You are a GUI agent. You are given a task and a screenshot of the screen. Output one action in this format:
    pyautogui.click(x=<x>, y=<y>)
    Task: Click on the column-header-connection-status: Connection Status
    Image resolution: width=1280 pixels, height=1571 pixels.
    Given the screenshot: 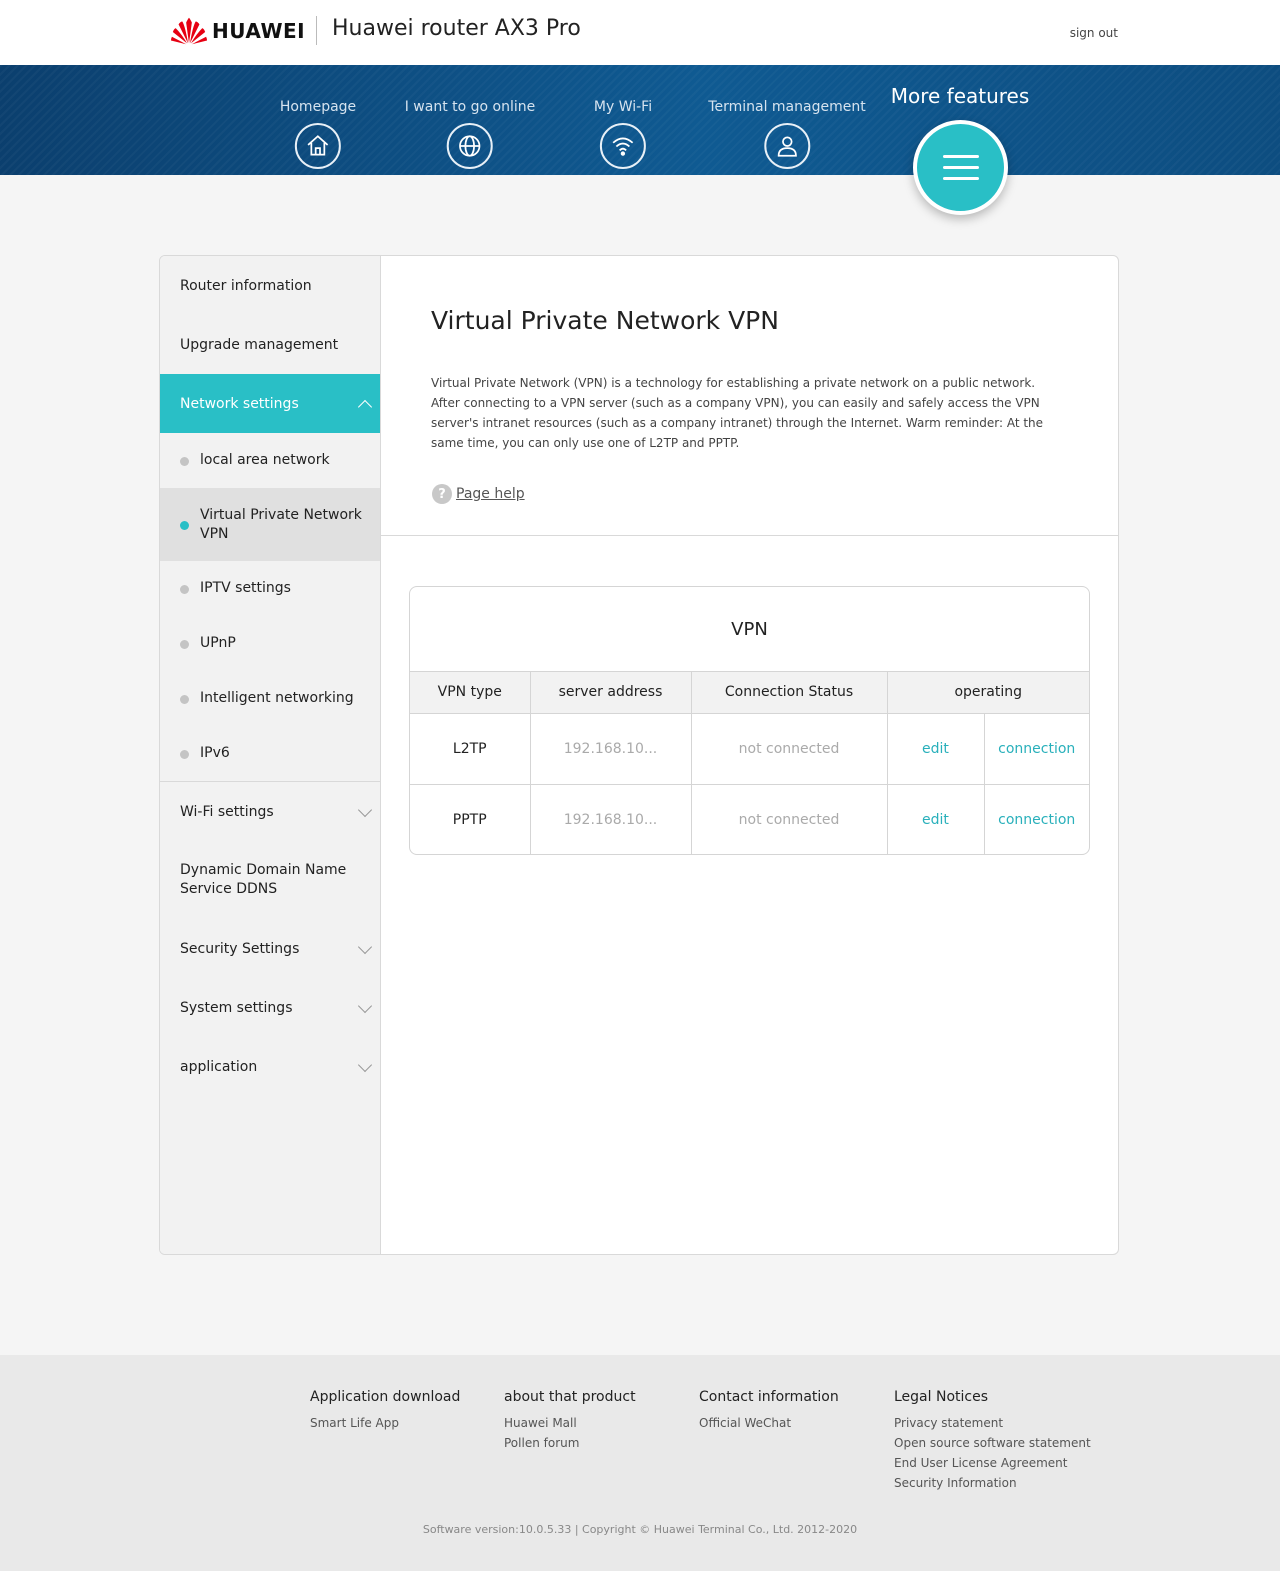 What is the action you would take?
    pyautogui.click(x=789, y=693)
    